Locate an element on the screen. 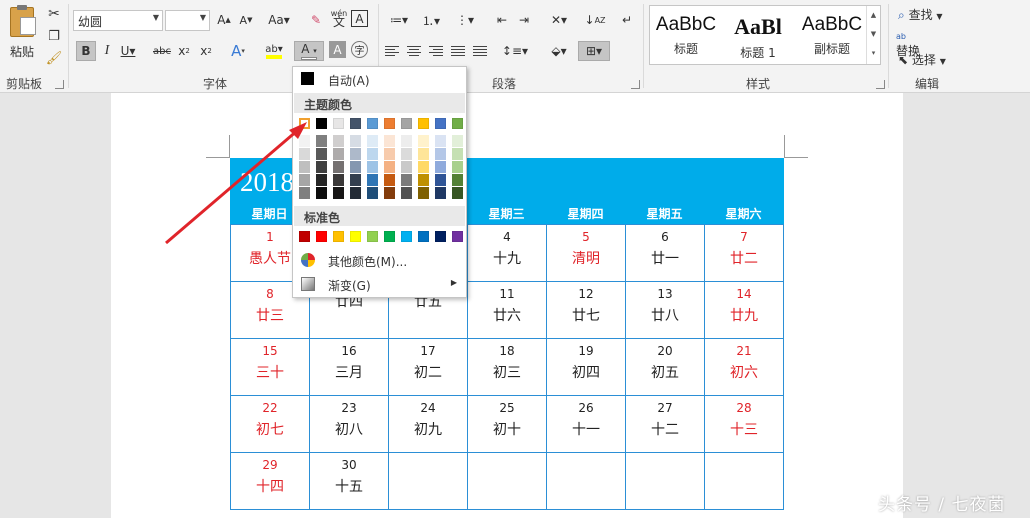  annotation-arrow is located at coordinates (236, 183).